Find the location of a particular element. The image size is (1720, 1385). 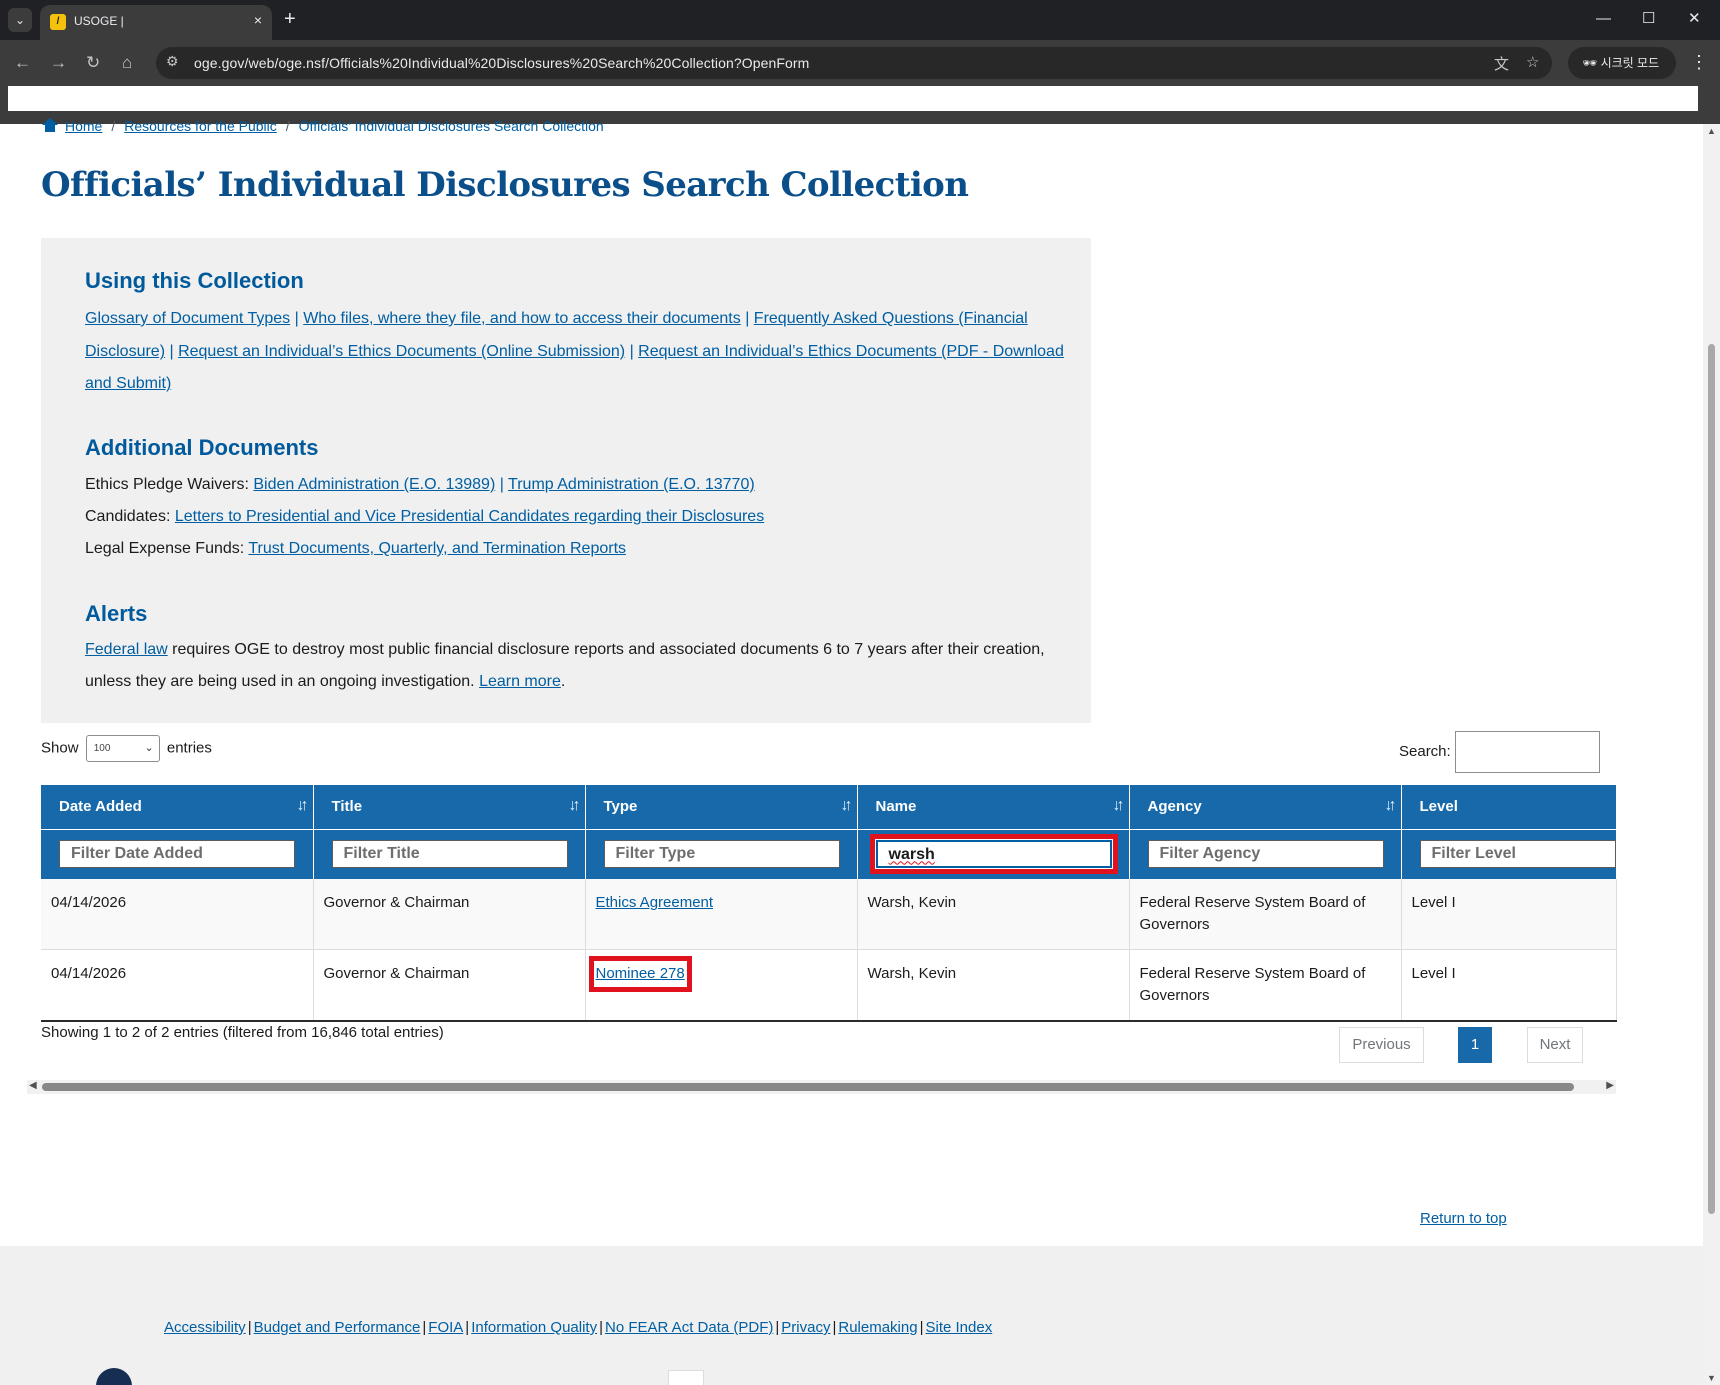

column-header-level: Level is located at coordinates (1509, 807).